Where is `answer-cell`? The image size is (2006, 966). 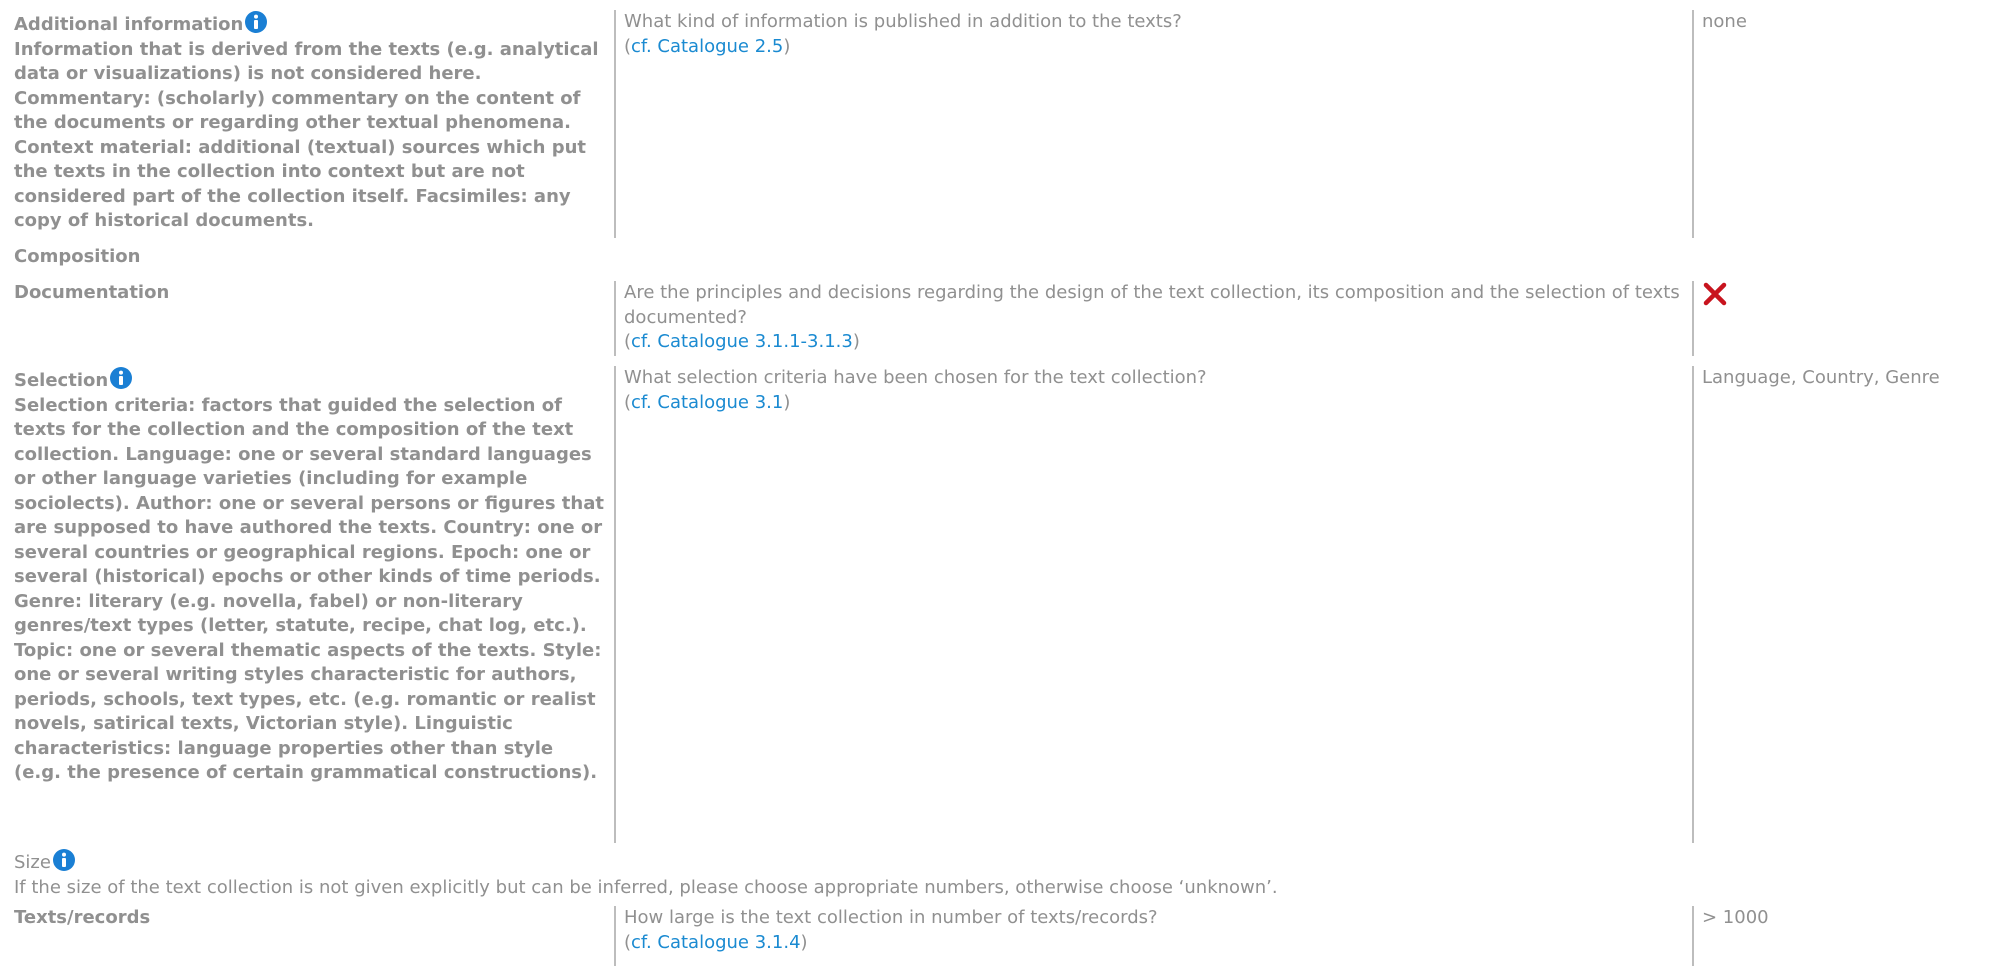 answer-cell is located at coordinates (1847, 318).